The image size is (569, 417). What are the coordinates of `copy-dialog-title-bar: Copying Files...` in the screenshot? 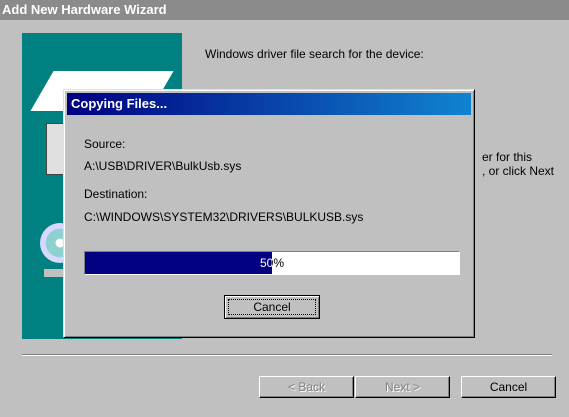 It's located at (269, 104).